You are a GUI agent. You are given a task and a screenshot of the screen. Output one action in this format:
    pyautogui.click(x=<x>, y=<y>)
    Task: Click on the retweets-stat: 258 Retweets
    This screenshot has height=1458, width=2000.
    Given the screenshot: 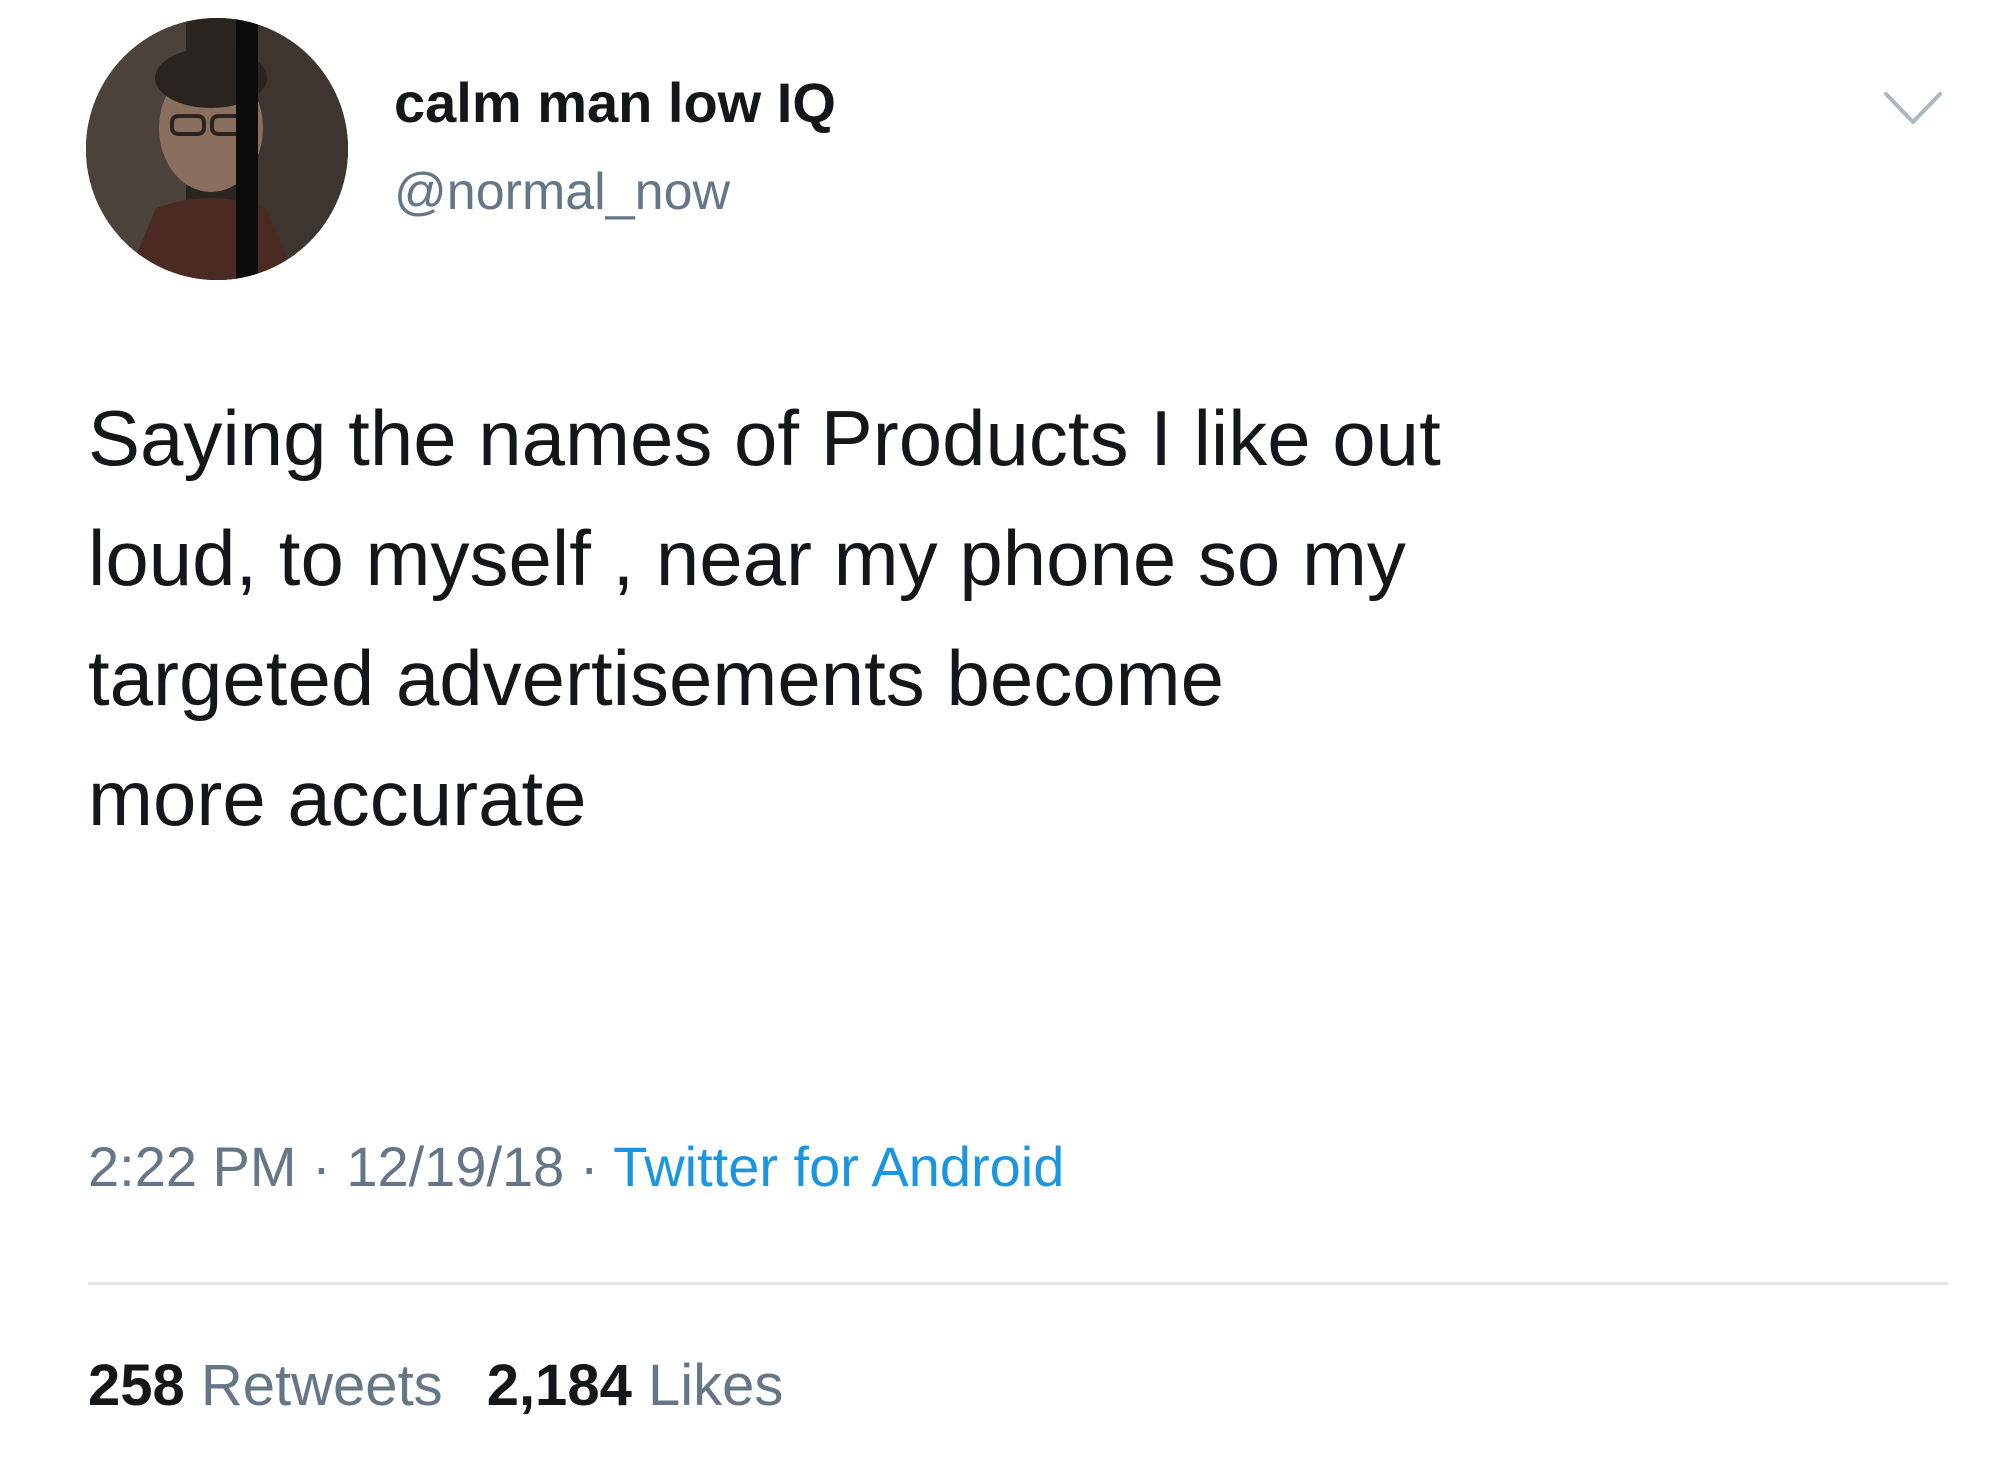 What is the action you would take?
    pyautogui.click(x=265, y=1385)
    